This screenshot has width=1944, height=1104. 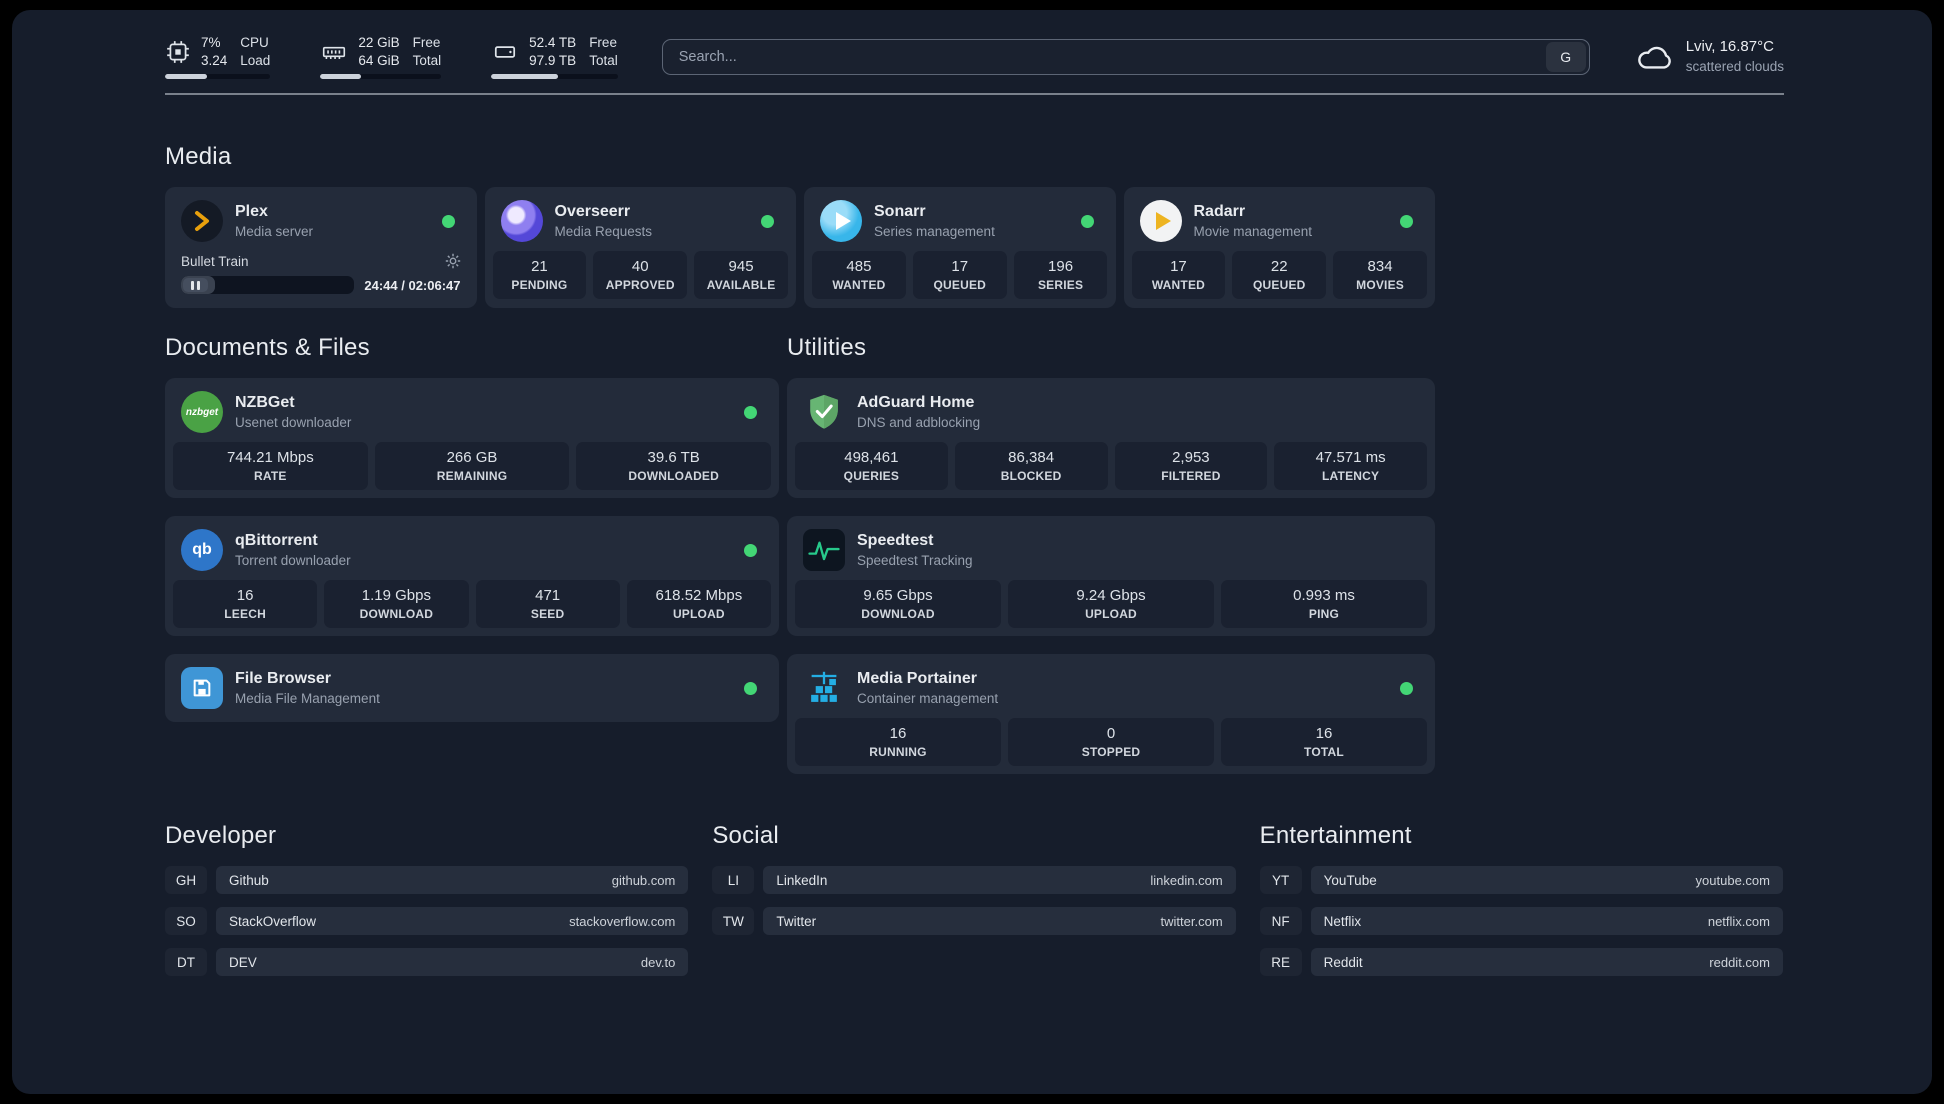 I want to click on bookmark-name: Github, so click(x=249, y=880).